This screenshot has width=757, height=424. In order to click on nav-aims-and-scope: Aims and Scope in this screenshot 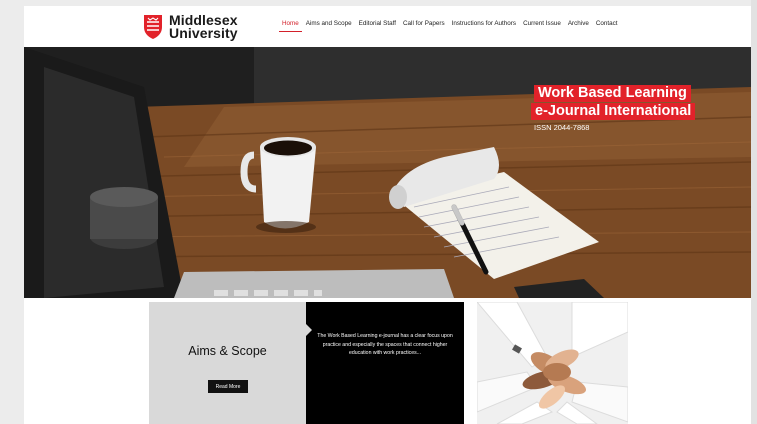, I will do `click(329, 23)`.